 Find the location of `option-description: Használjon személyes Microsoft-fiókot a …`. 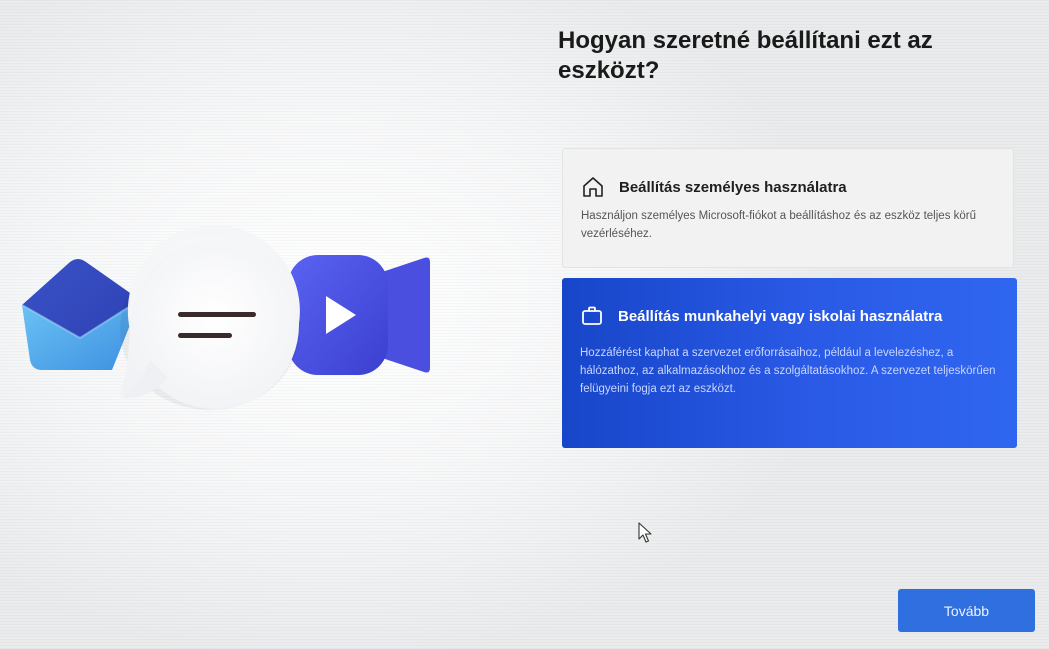

option-description: Használjon személyes Microsoft-fiókot a … is located at coordinates (779, 225).